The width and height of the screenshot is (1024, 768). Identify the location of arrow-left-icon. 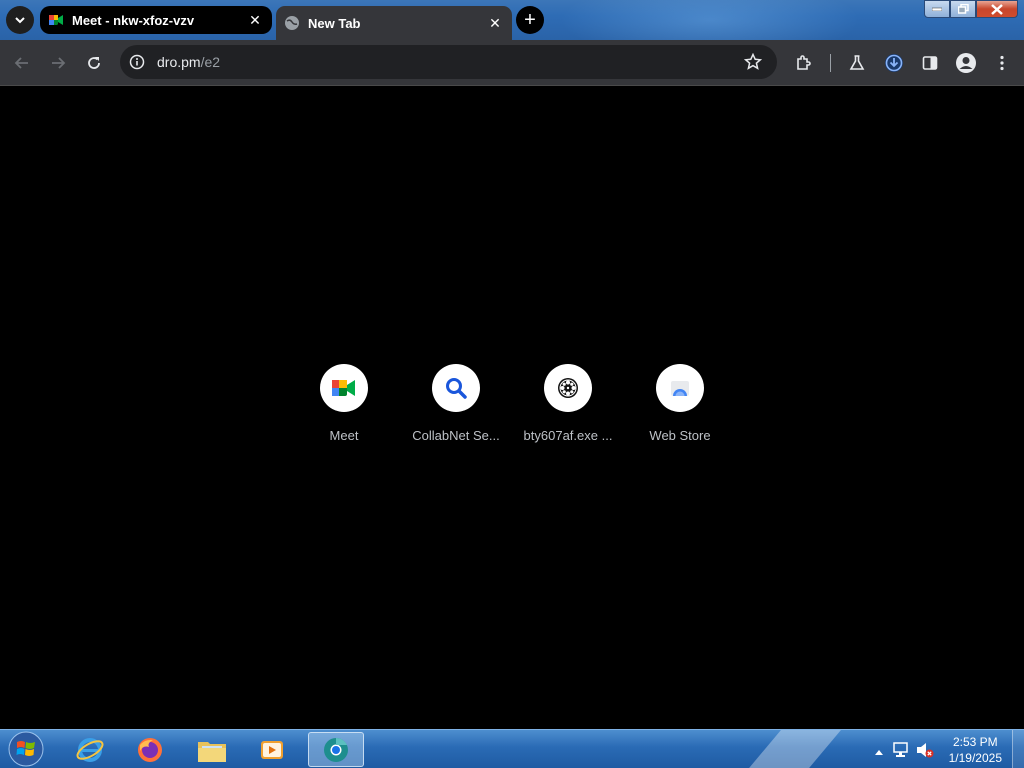
(21, 63).